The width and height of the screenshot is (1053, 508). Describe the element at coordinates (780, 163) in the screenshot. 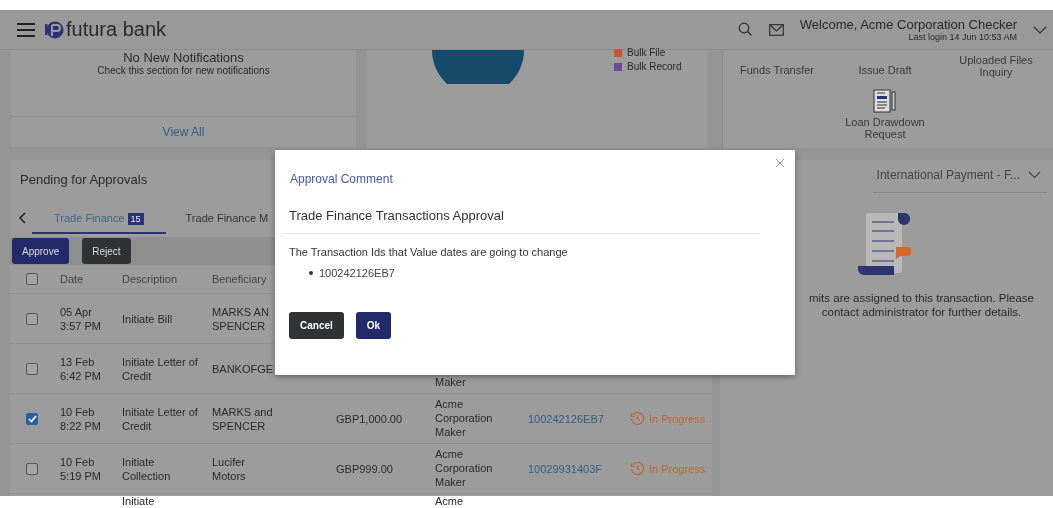

I see `close-icon` at that location.